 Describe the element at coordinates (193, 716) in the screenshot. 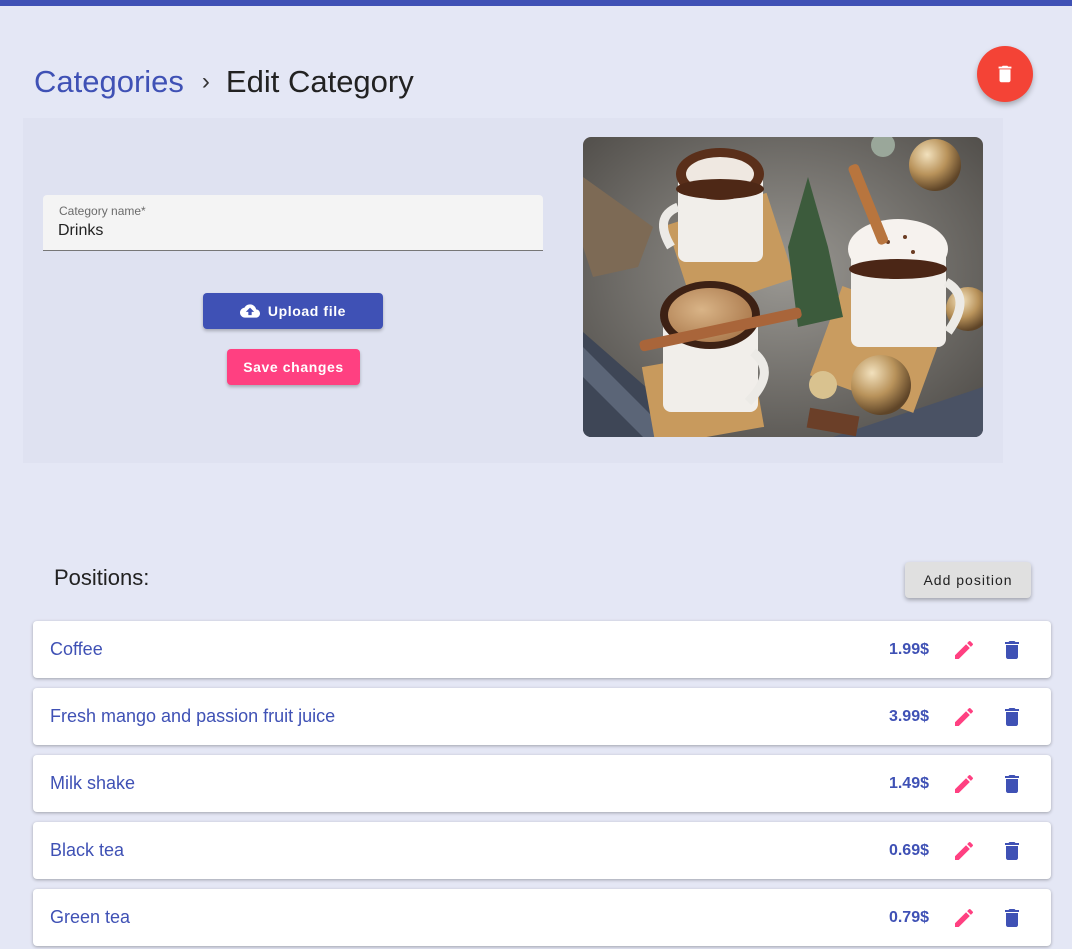

I see `position-name: Fresh mango and passion fruit juice` at that location.